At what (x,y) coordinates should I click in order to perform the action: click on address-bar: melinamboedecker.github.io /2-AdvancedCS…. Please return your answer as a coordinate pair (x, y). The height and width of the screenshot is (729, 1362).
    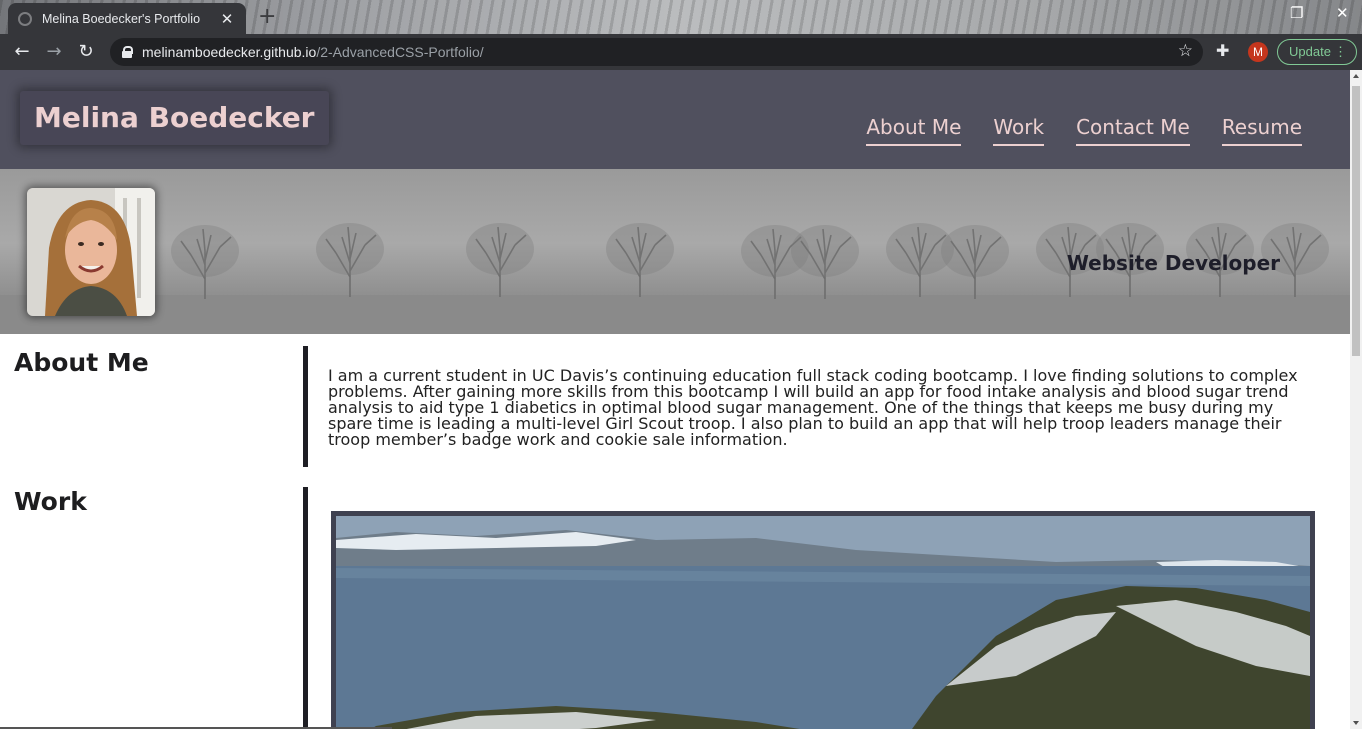
    Looking at the image, I should click on (656, 52).